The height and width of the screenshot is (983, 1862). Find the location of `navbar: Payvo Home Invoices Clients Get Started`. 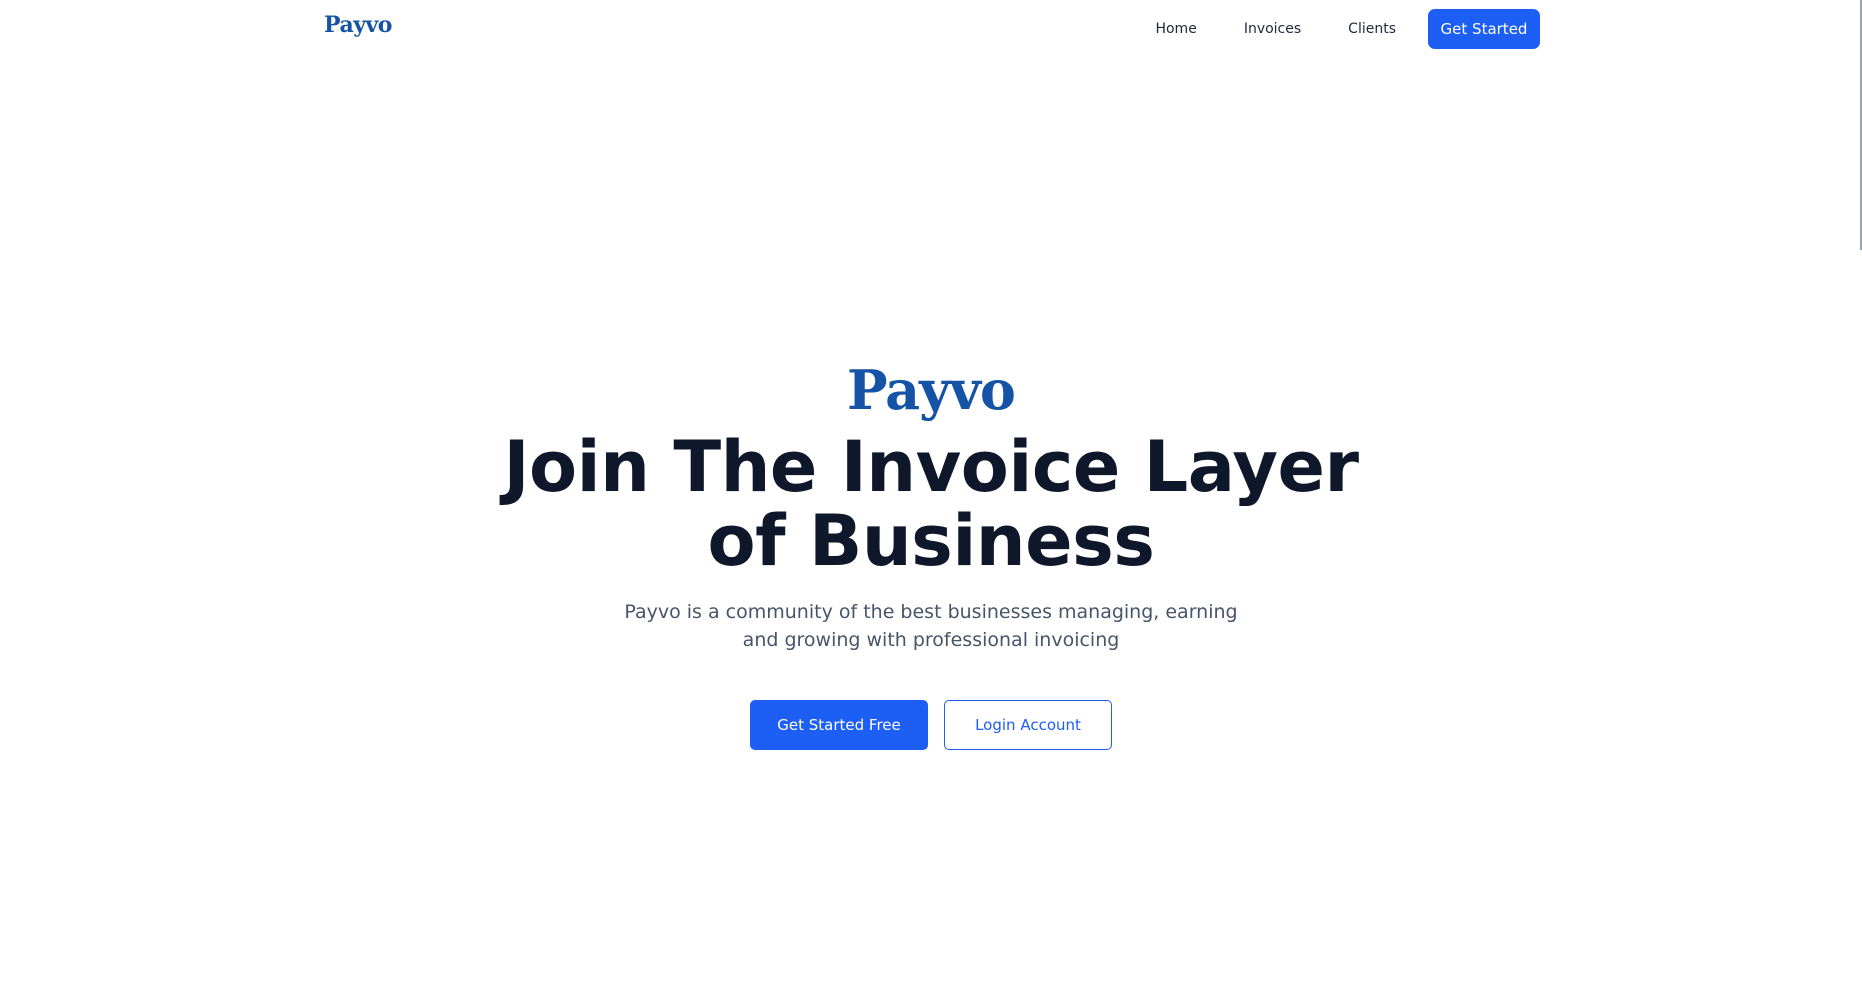

navbar: Payvo Home Invoices Clients Get Started is located at coordinates (931, 31).